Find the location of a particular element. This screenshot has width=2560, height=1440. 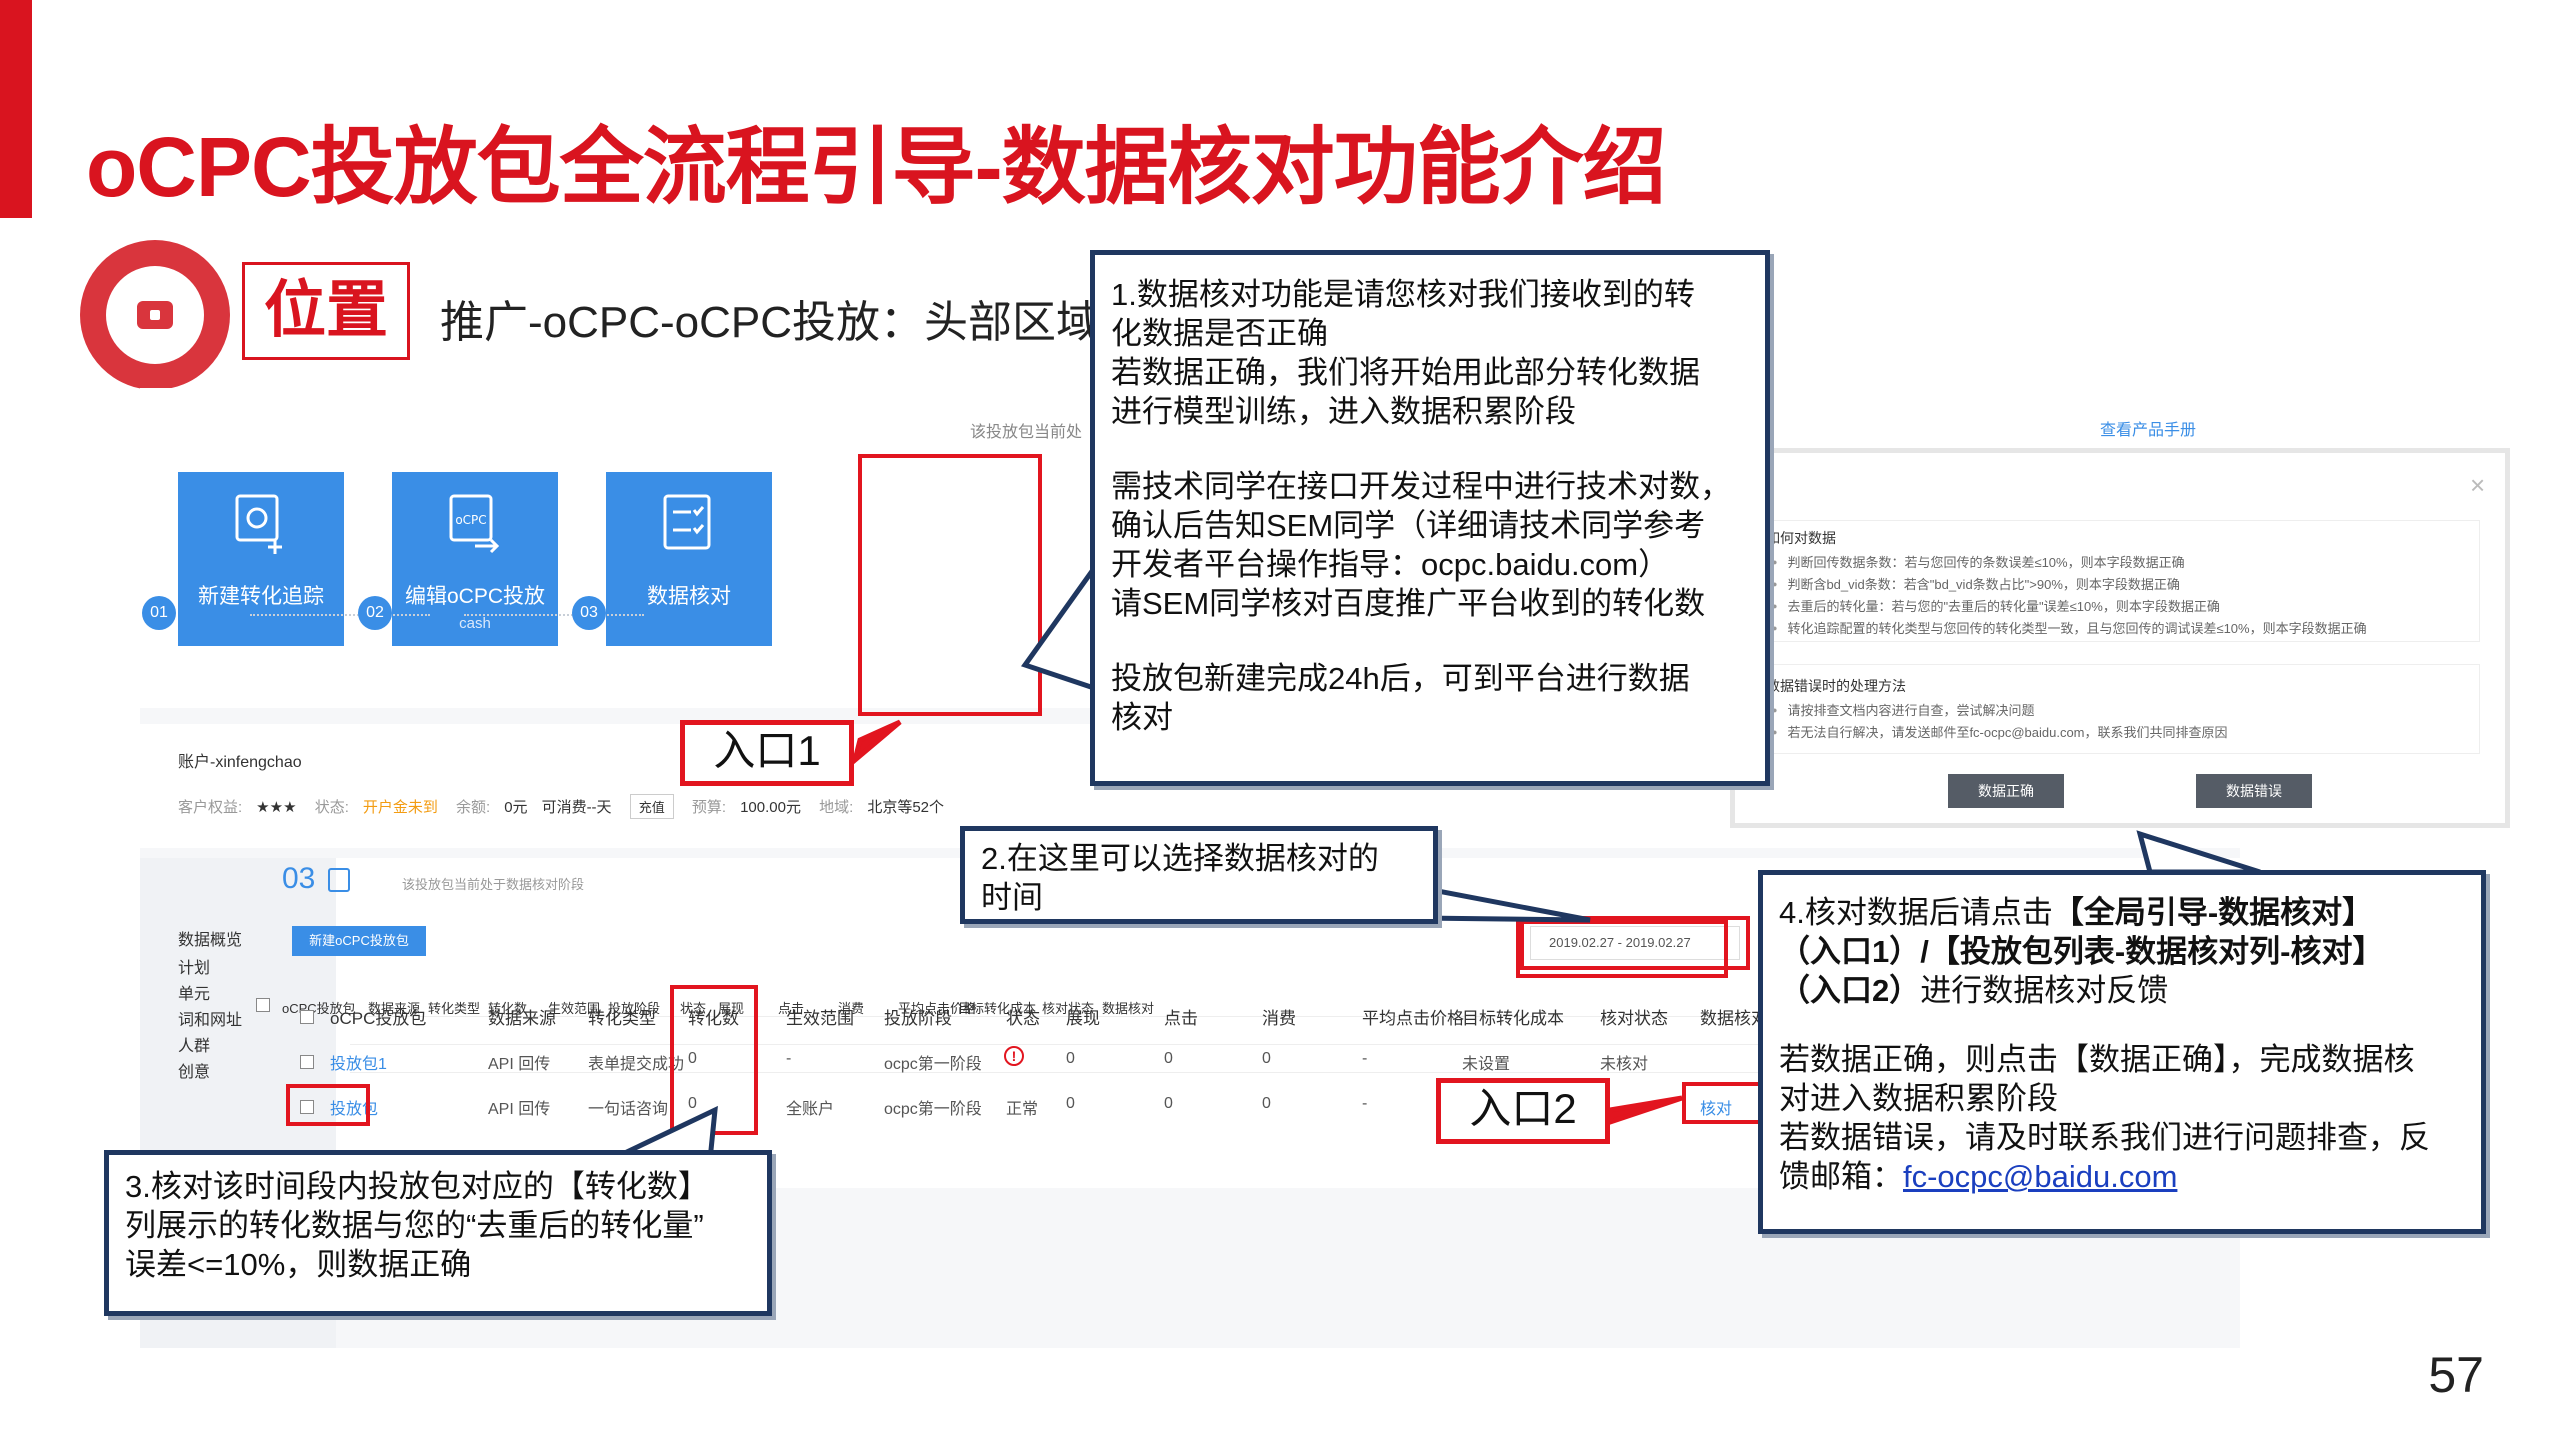

page-number: 57 is located at coordinates (2456, 1375).